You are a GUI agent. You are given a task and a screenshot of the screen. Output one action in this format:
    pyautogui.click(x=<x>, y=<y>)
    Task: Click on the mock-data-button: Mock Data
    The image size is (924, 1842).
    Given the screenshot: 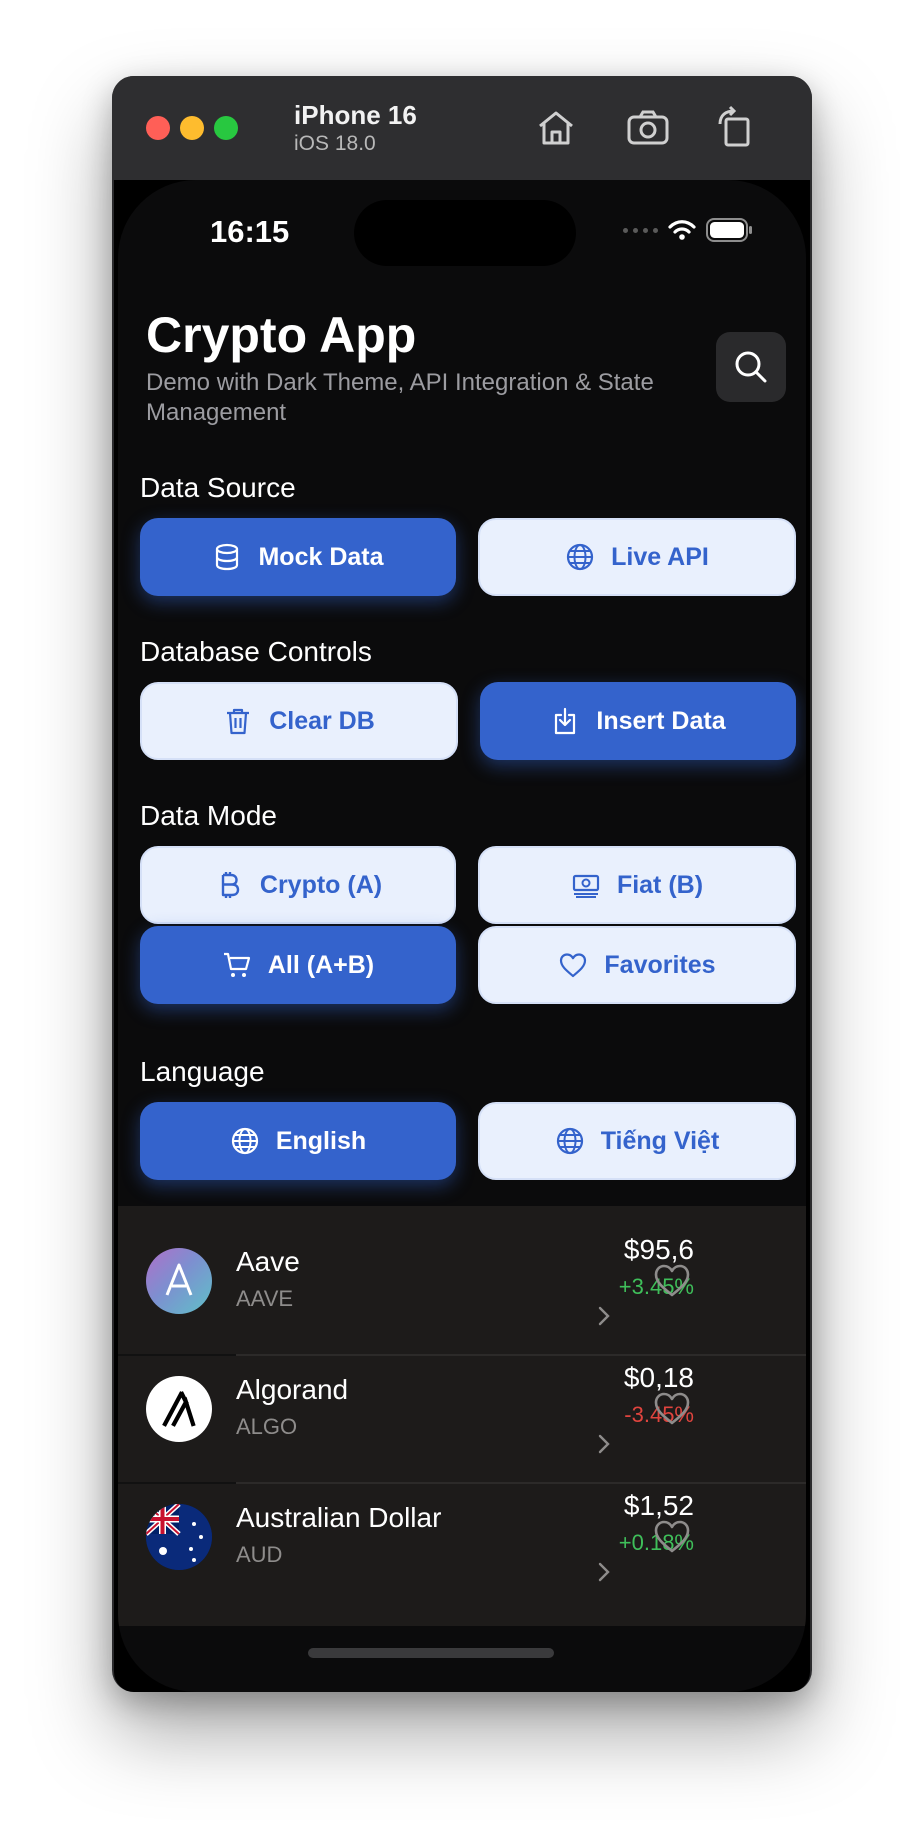 What is the action you would take?
    pyautogui.click(x=298, y=557)
    